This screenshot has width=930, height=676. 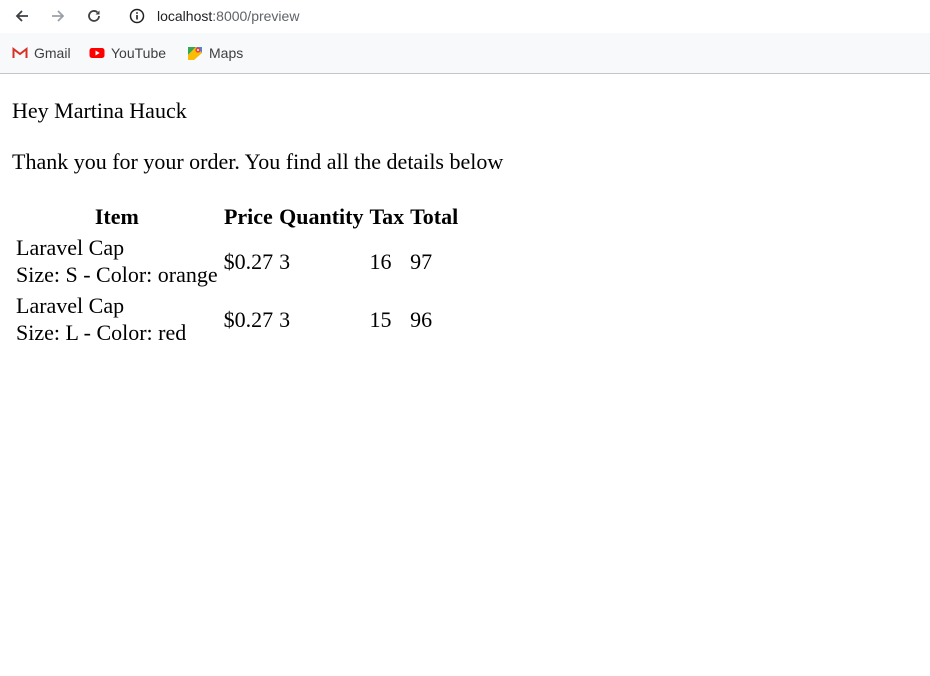 What do you see at coordinates (434, 216) in the screenshot?
I see `column-header-total: Total` at bounding box center [434, 216].